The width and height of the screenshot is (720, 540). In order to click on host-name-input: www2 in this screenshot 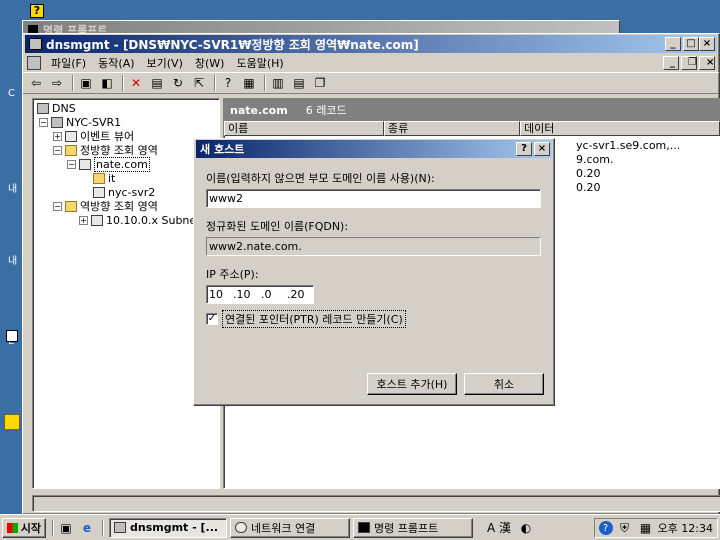, I will do `click(373, 198)`.